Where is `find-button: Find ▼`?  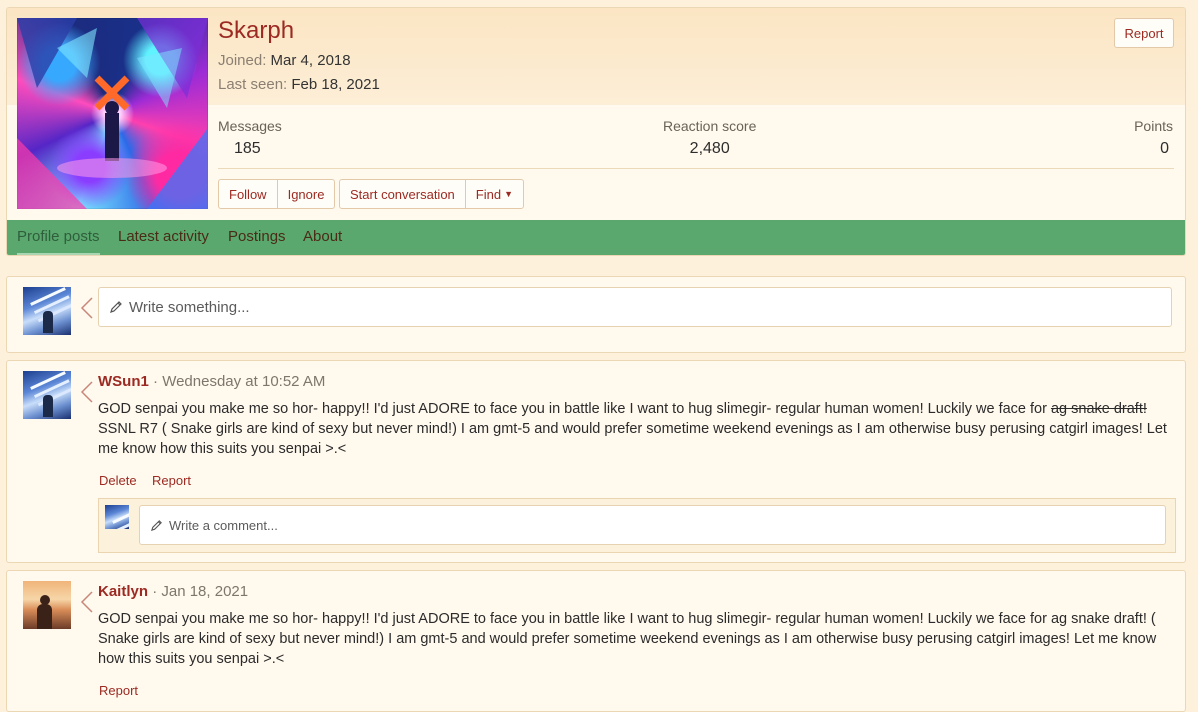
find-button: Find ▼ is located at coordinates (494, 194).